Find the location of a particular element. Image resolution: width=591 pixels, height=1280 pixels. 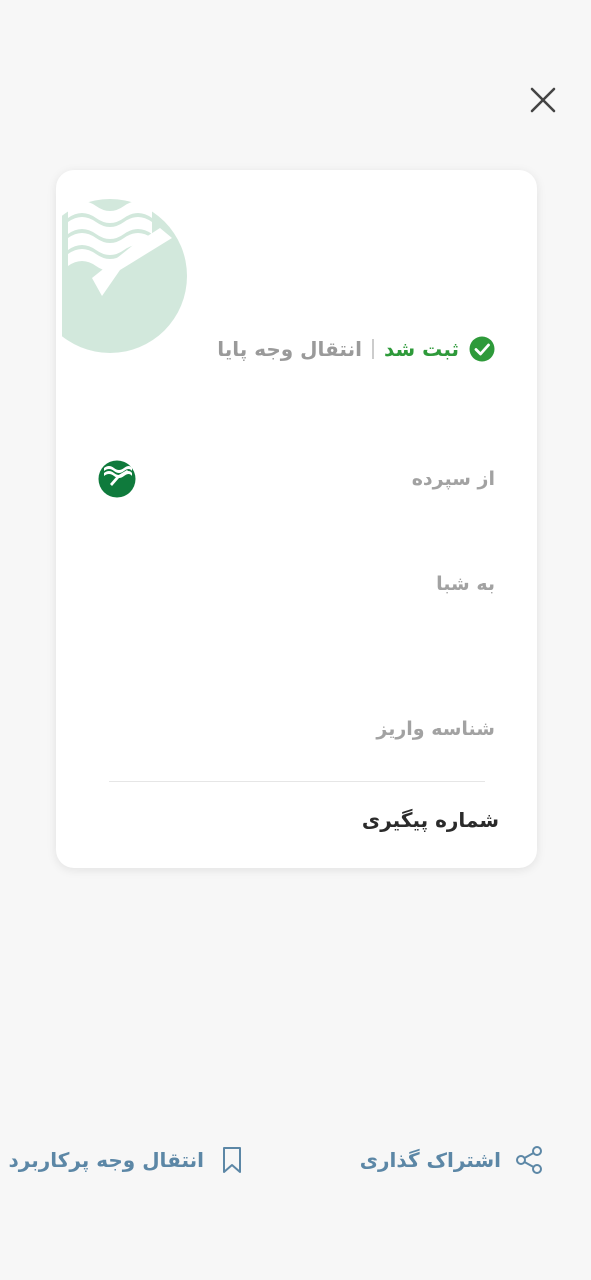

favorite-transfer-label: انتقال وجه پرکاربرد is located at coordinates (106, 1160).